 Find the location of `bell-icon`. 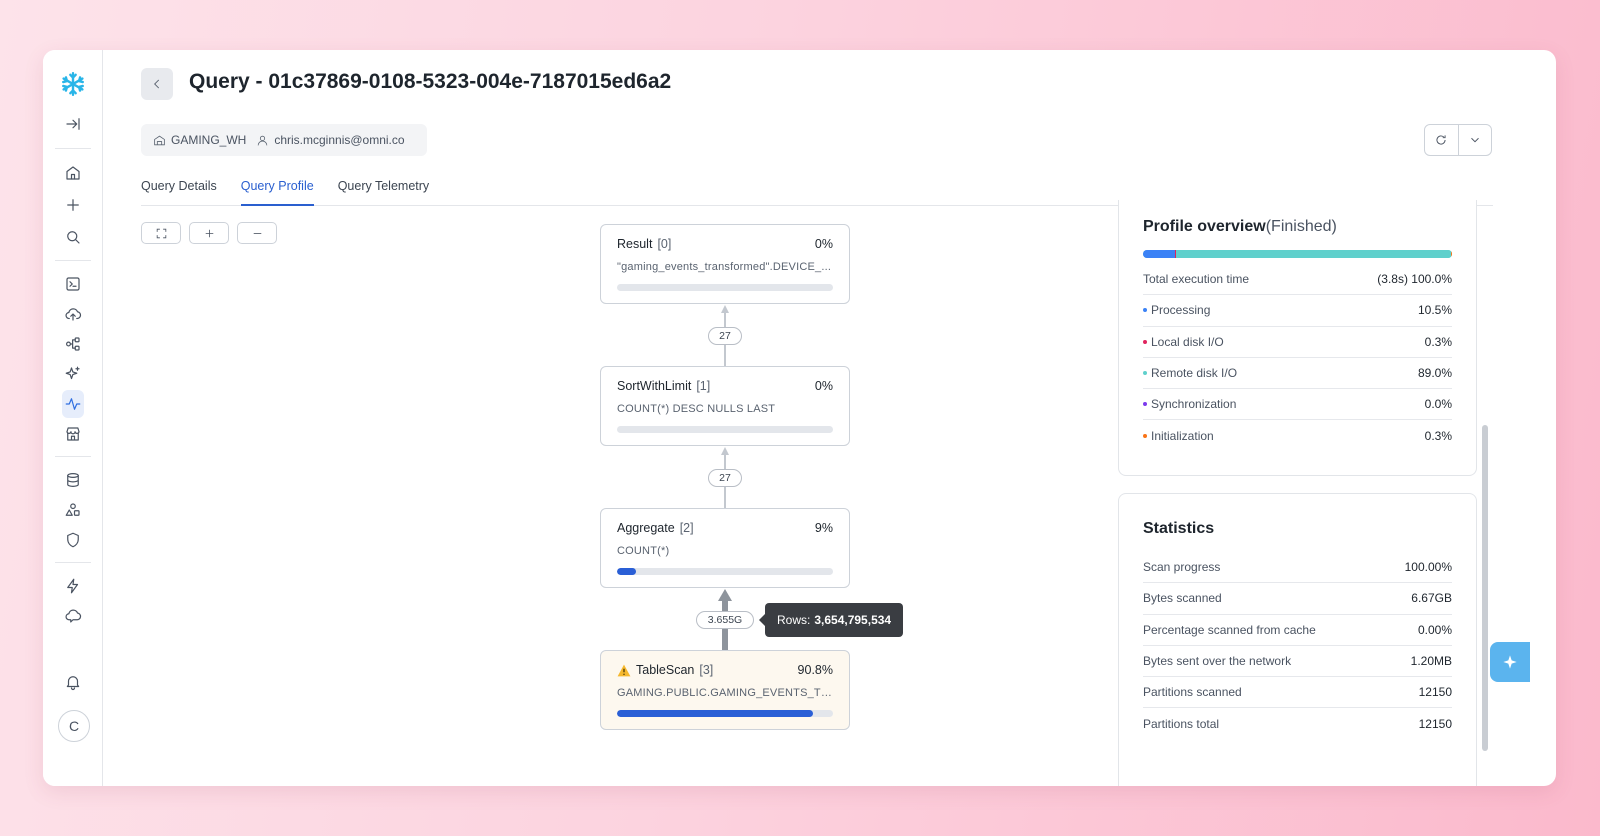

bell-icon is located at coordinates (73, 682).